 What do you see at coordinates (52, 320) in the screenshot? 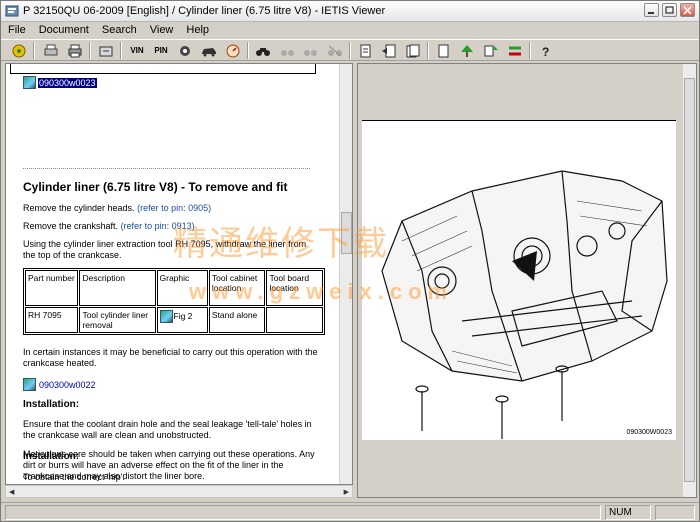
I see `cell-part-number: RH 7095` at bounding box center [52, 320].